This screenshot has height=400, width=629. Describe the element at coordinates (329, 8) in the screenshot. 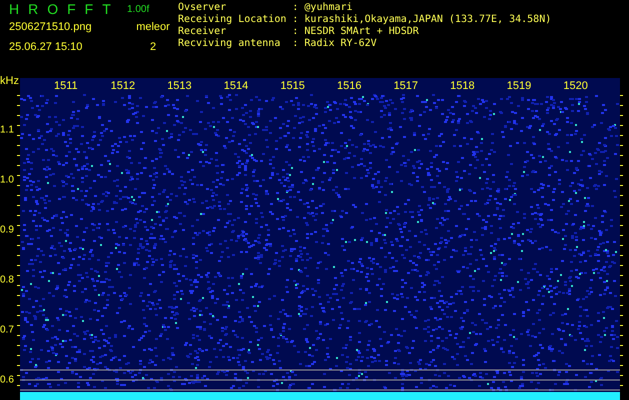

I see `info-value: @yuhmari` at that location.